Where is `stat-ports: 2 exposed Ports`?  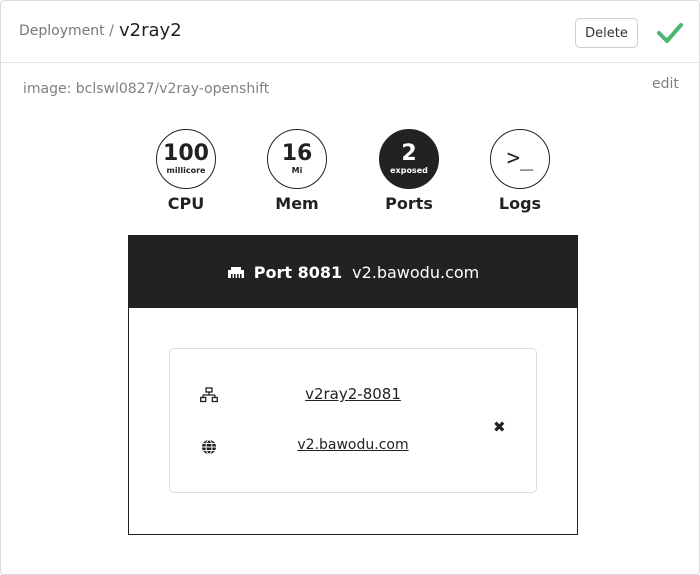 stat-ports: 2 exposed Ports is located at coordinates (409, 171).